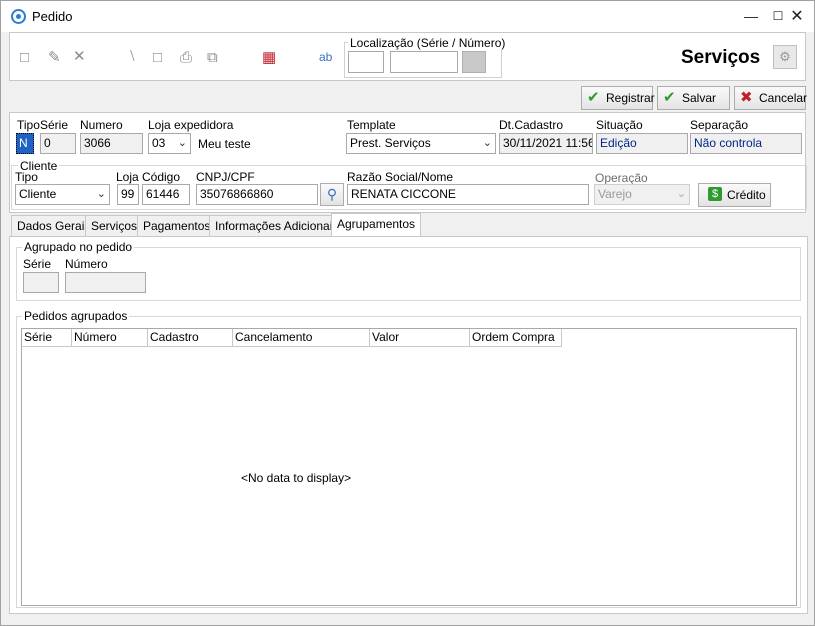 The width and height of the screenshot is (815, 626). I want to click on title-bar: Pedido — ☐ ✕, so click(407, 16).